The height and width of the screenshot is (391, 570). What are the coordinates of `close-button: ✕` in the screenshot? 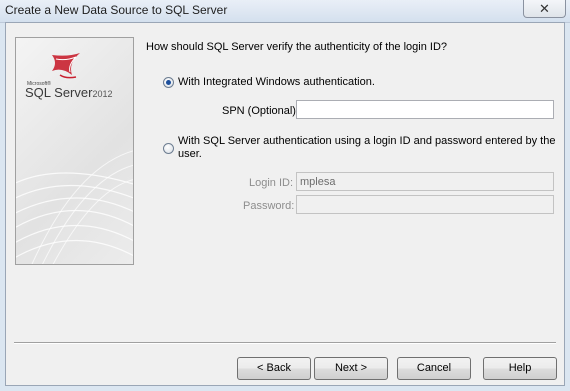 It's located at (544, 9).